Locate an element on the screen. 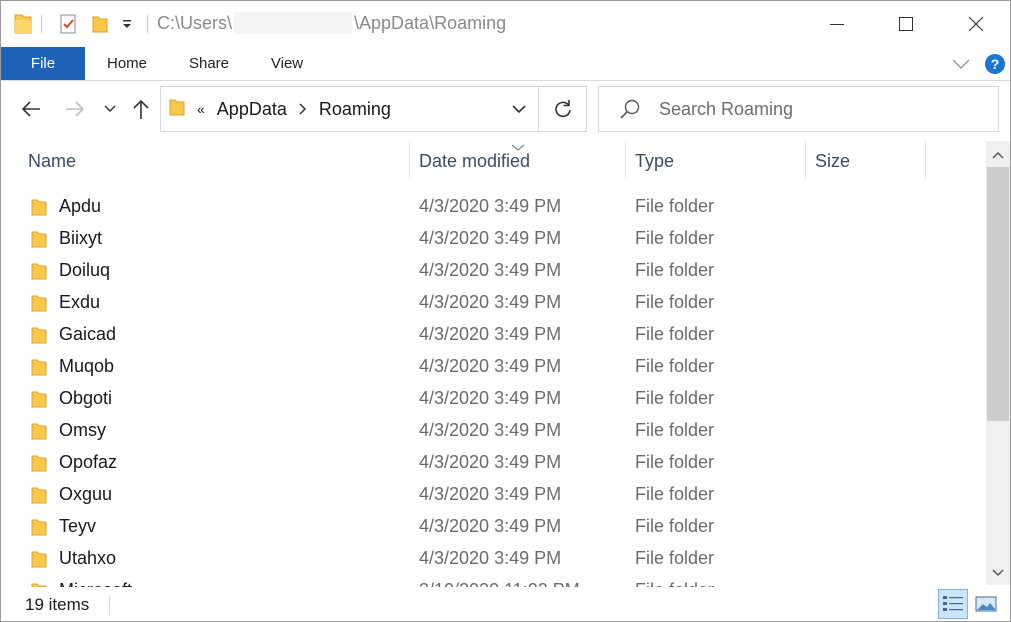 Image resolution: width=1011 pixels, height=622 pixels. forward-button is located at coordinates (75, 109).